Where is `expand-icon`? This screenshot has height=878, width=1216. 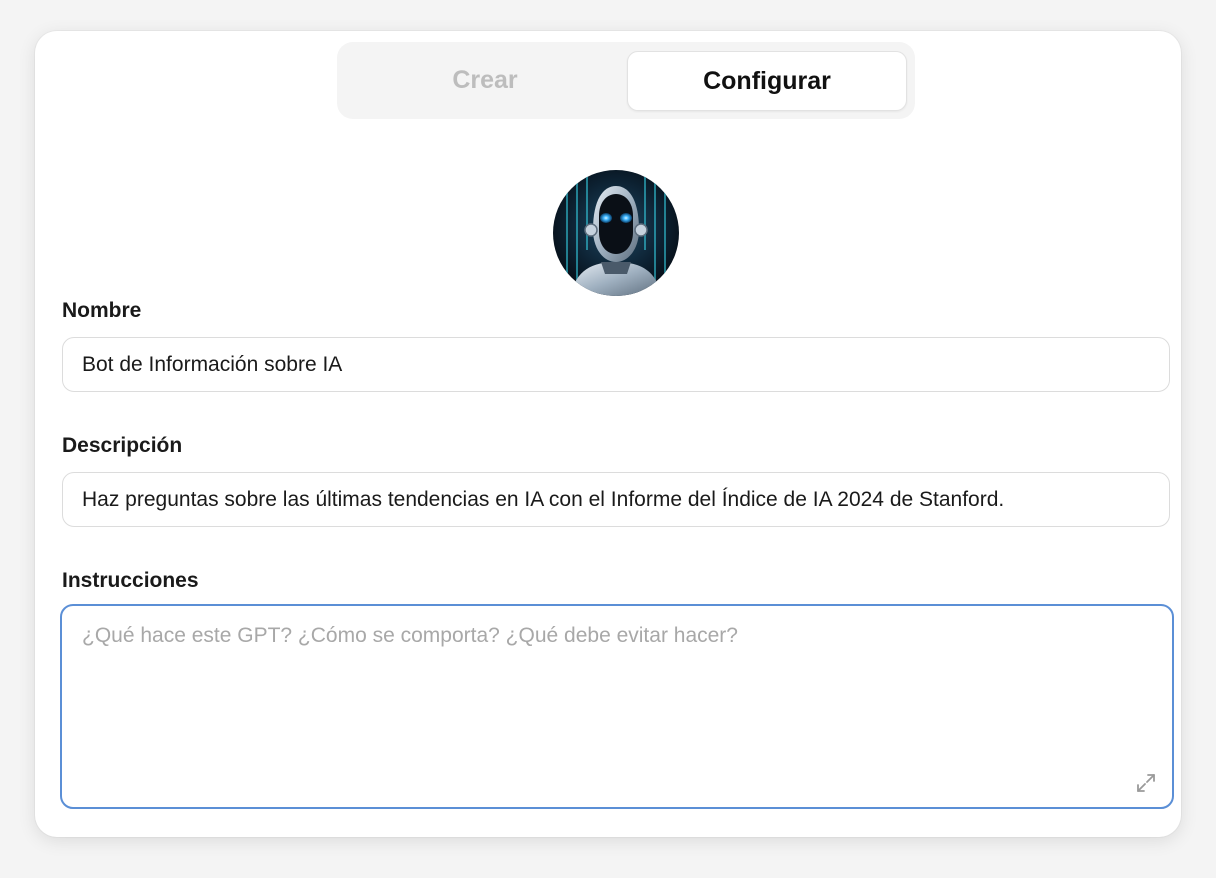
expand-icon is located at coordinates (1146, 783).